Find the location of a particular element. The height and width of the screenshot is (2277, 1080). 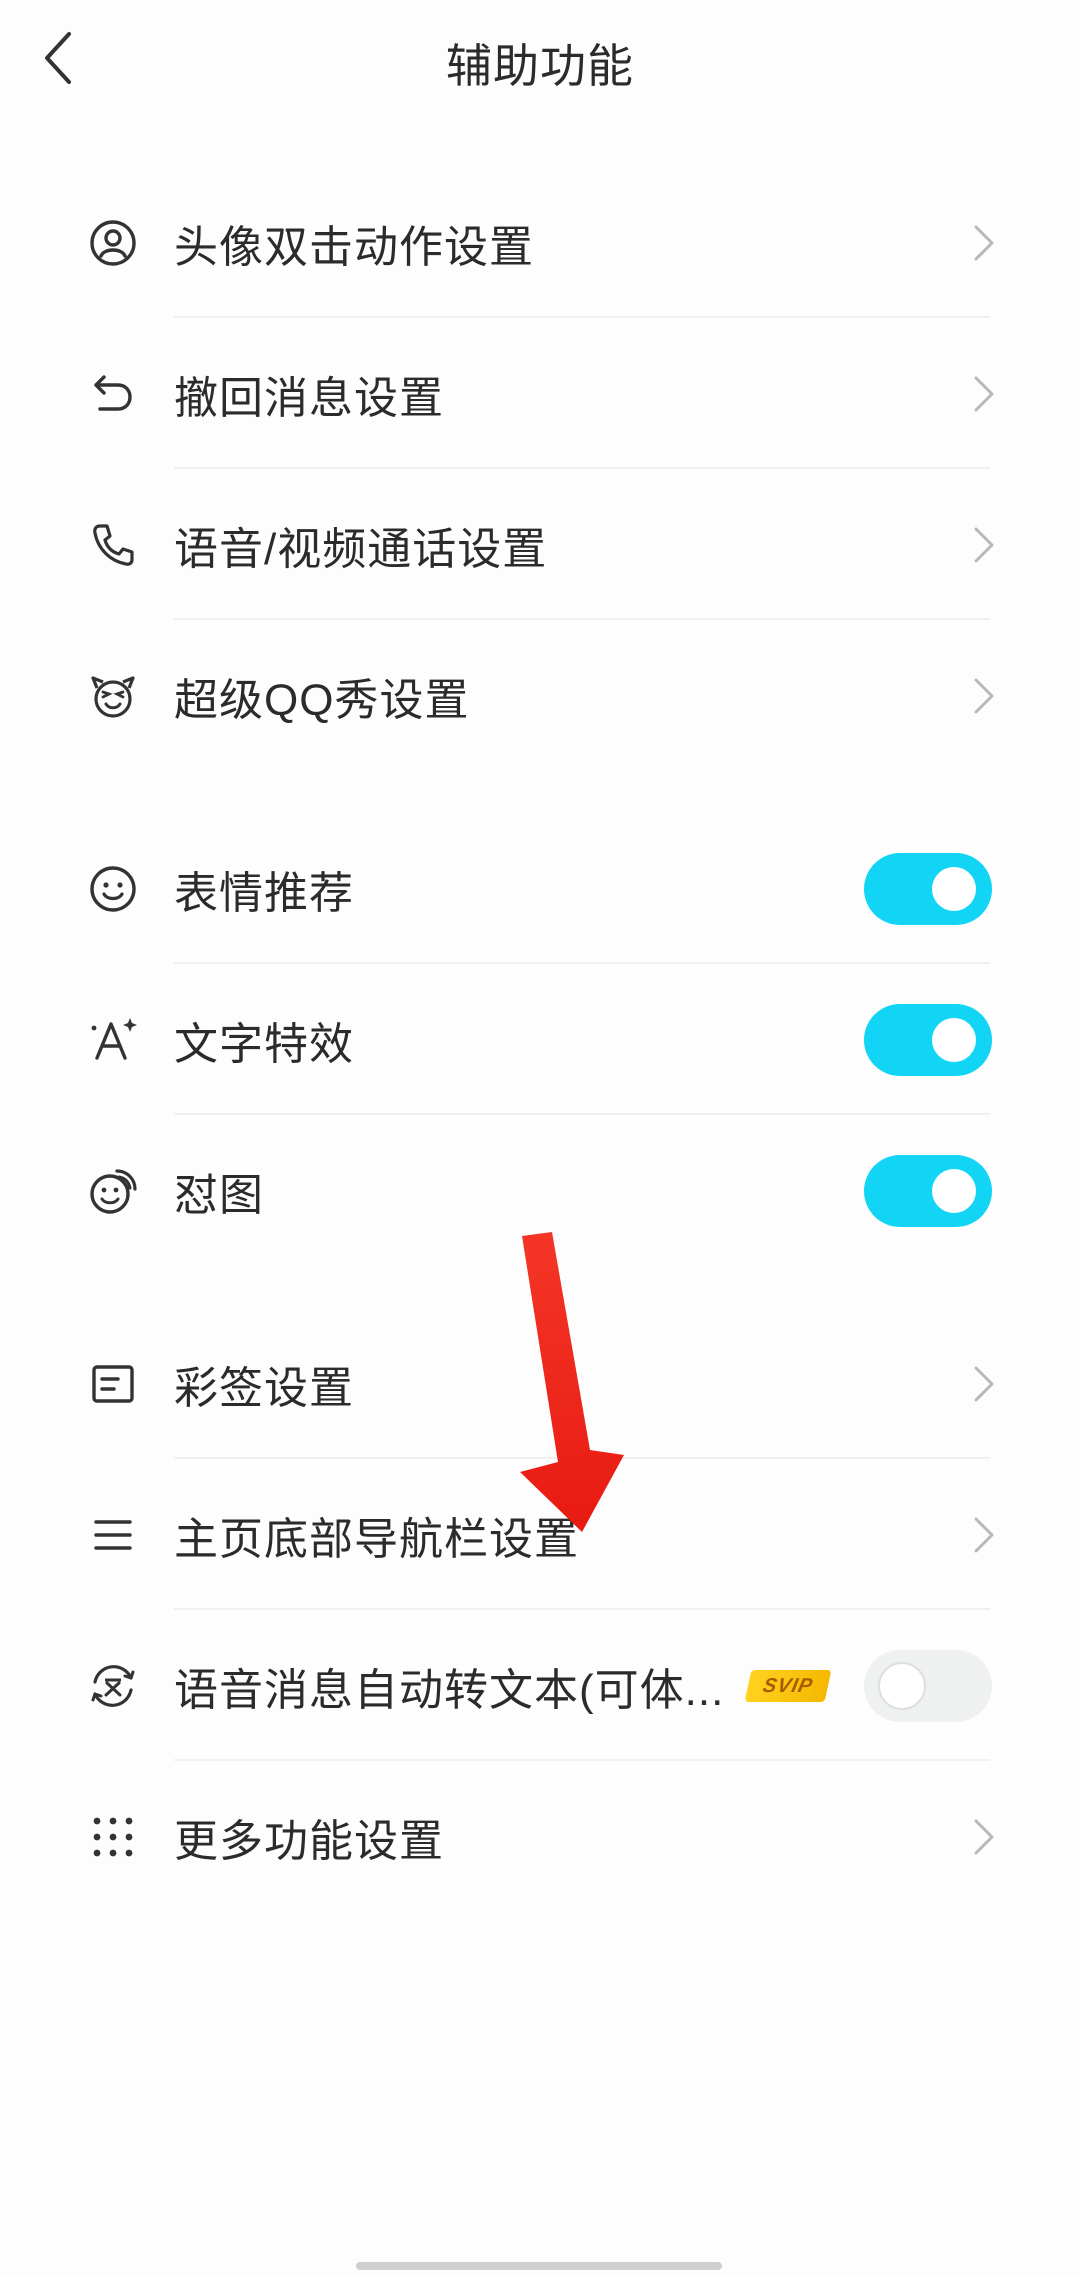

setting-row-color-tag: 彩签设置 is located at coordinates (540, 1383).